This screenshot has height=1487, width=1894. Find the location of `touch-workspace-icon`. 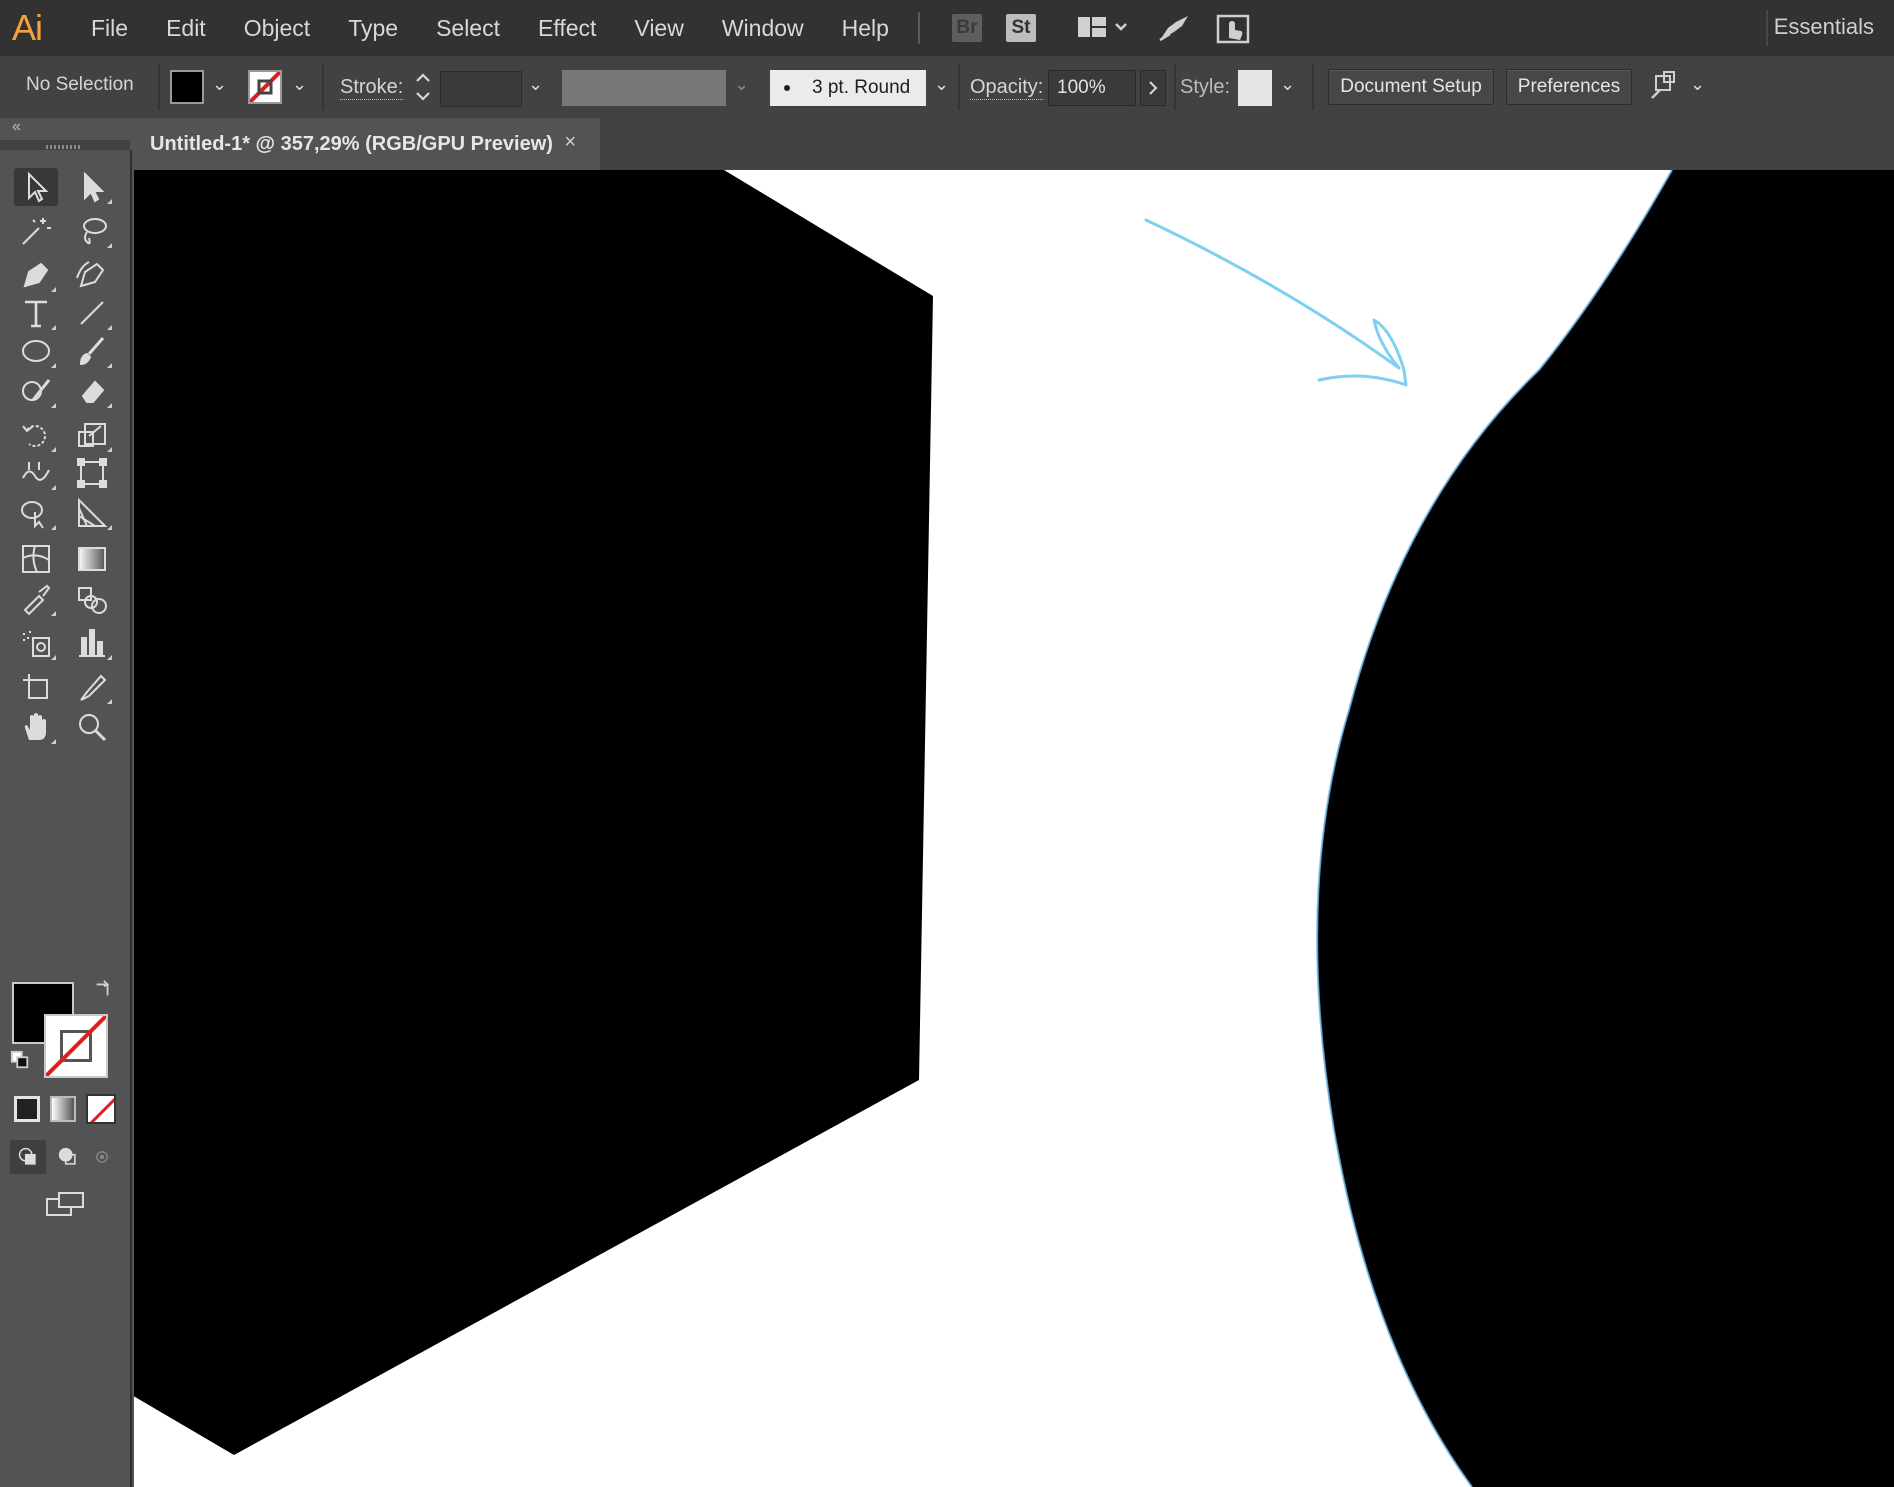

touch-workspace-icon is located at coordinates (1233, 29).